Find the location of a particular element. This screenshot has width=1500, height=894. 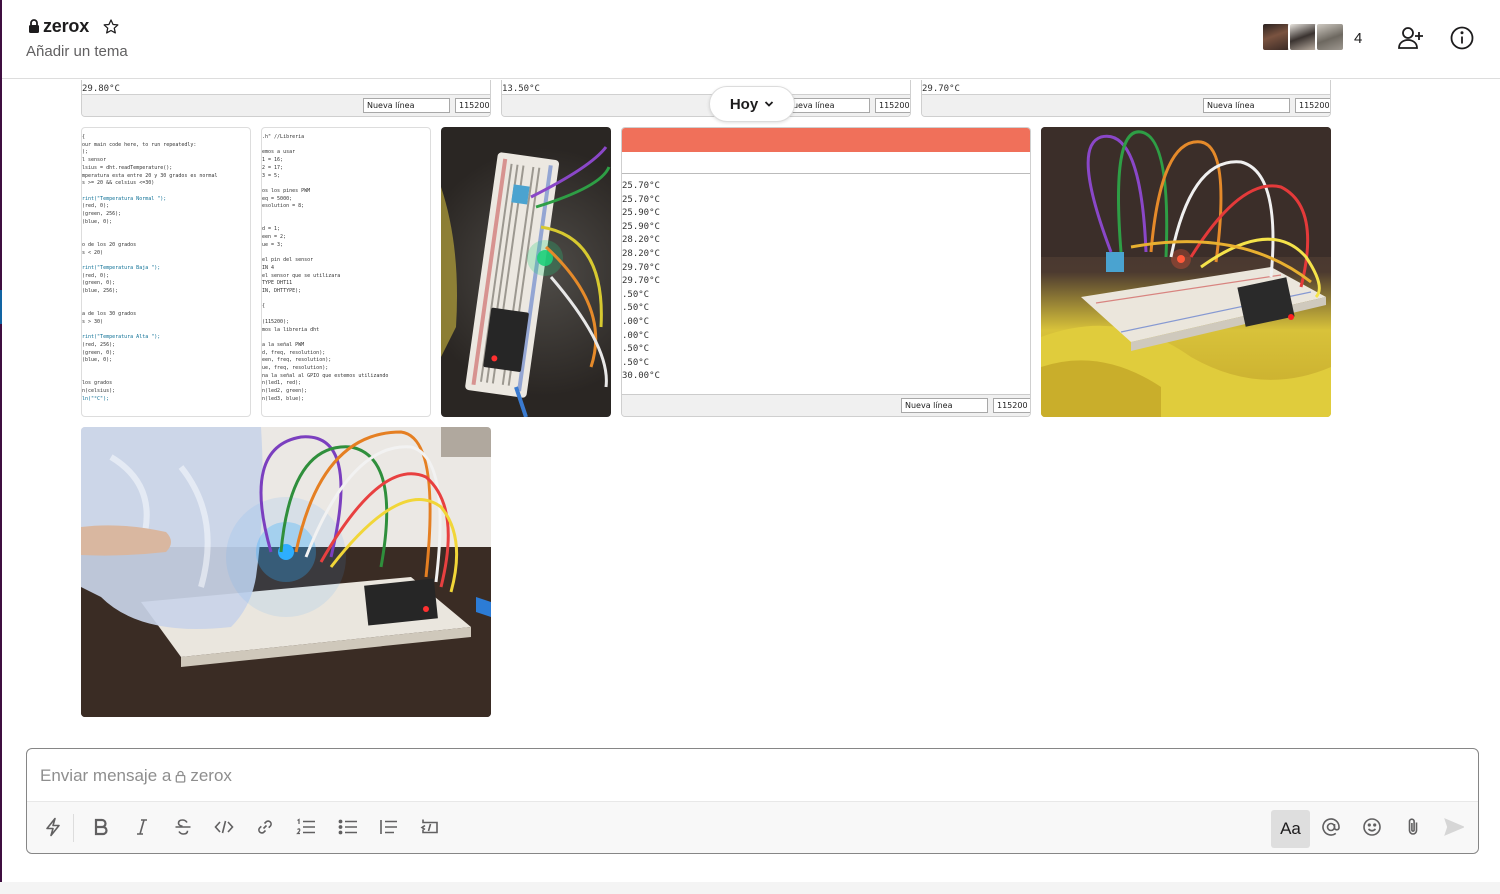

bulleted-list-button is located at coordinates (348, 827).